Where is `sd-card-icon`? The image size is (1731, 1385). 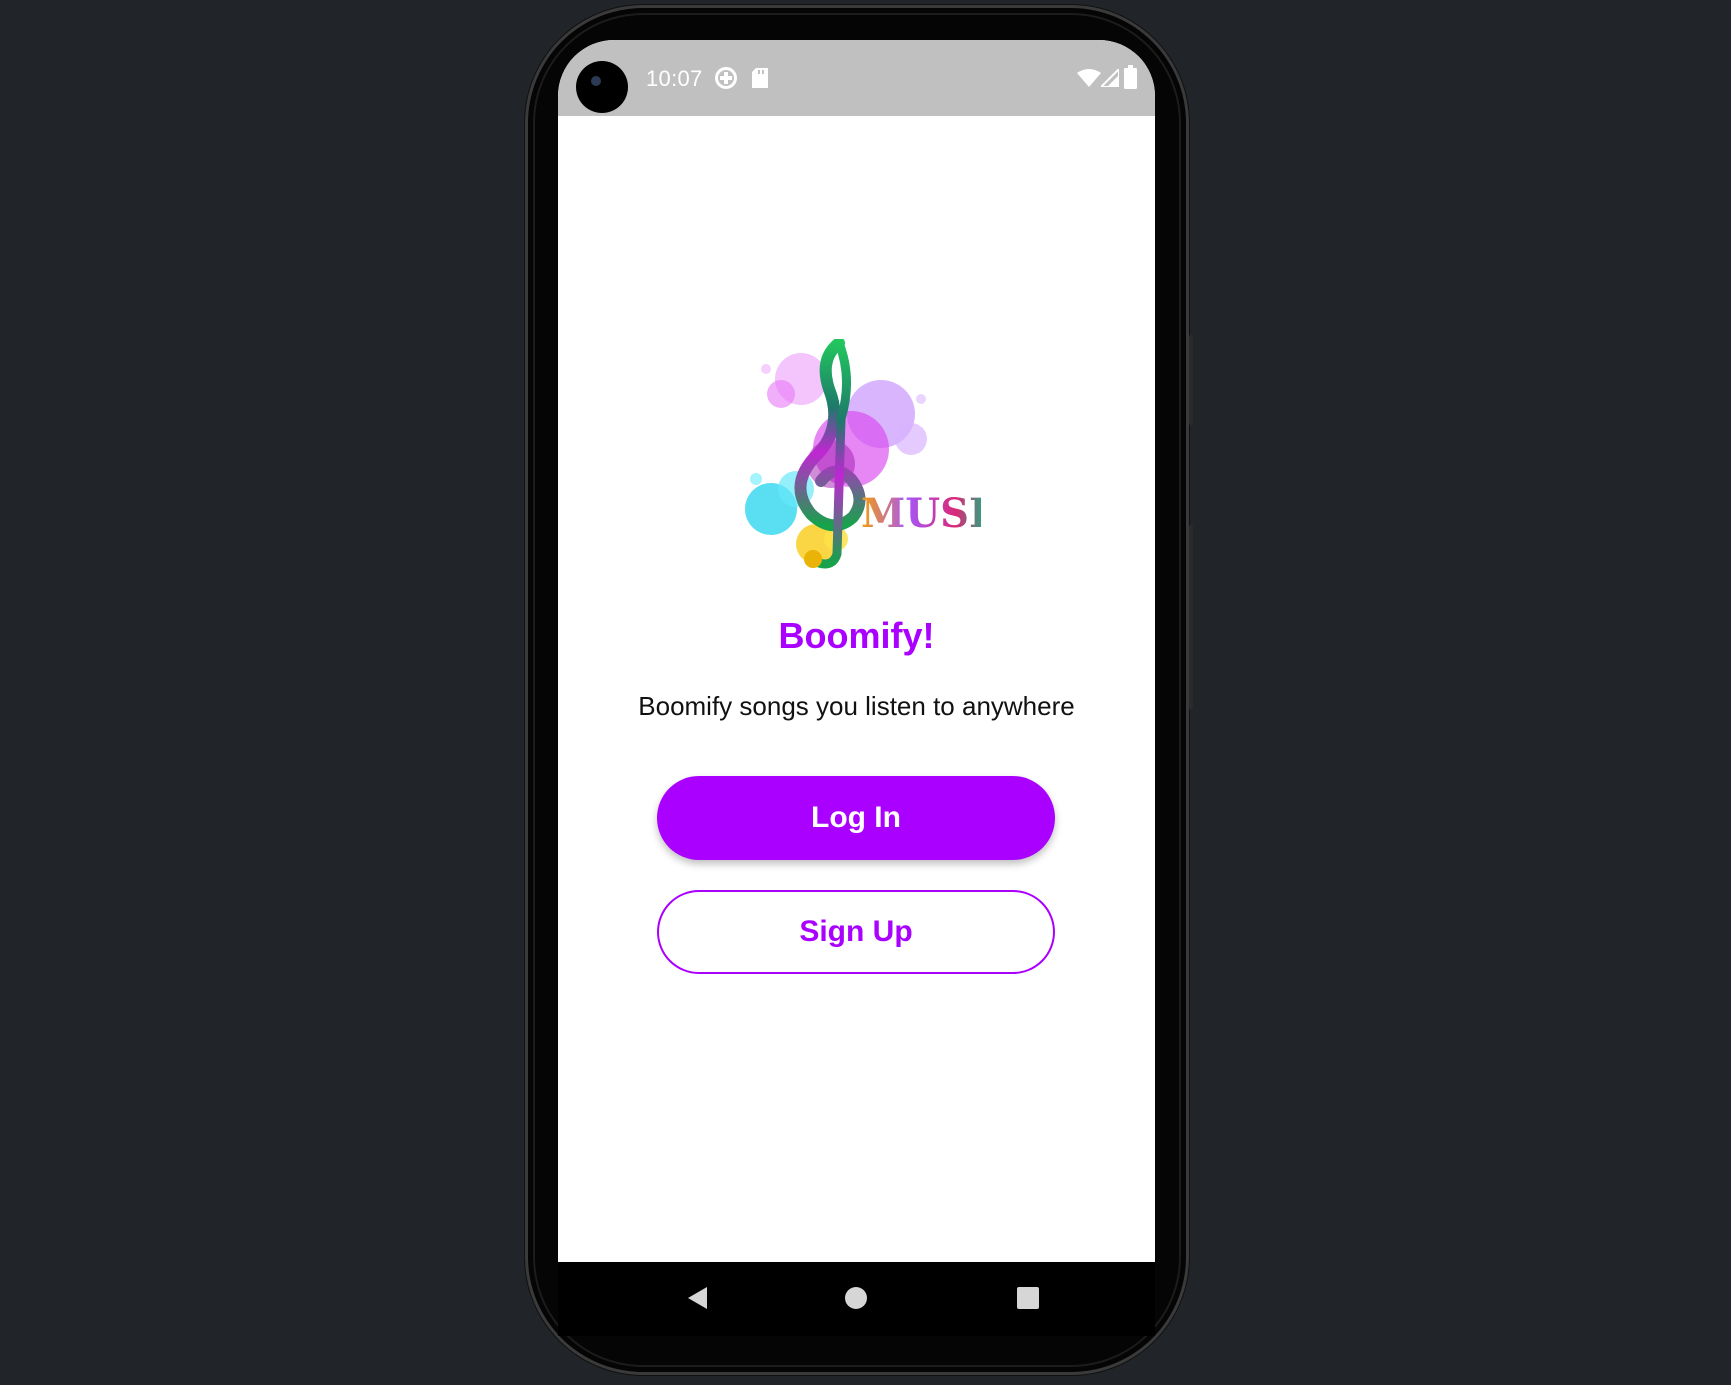
sd-card-icon is located at coordinates (760, 78).